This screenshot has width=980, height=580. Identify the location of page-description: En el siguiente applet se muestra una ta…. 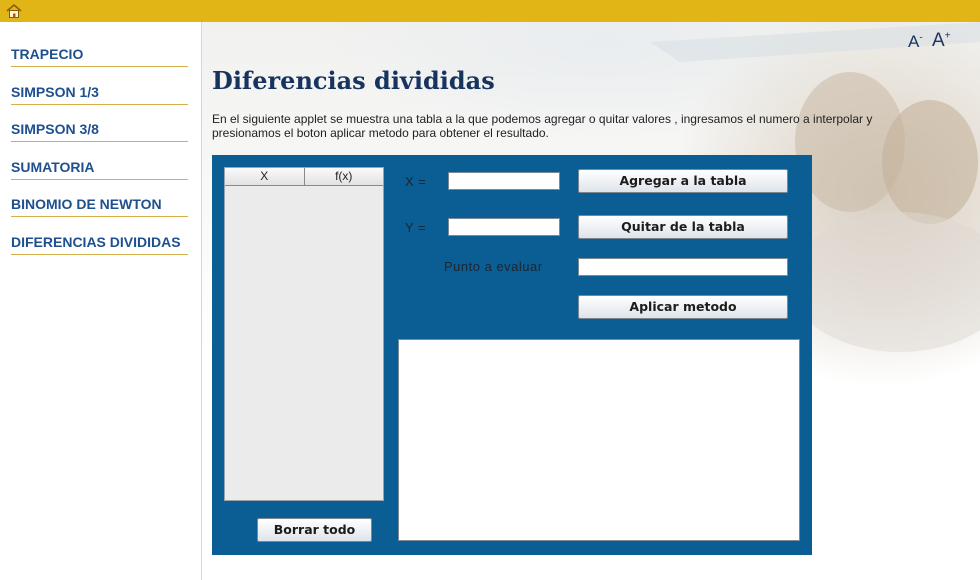
(542, 126).